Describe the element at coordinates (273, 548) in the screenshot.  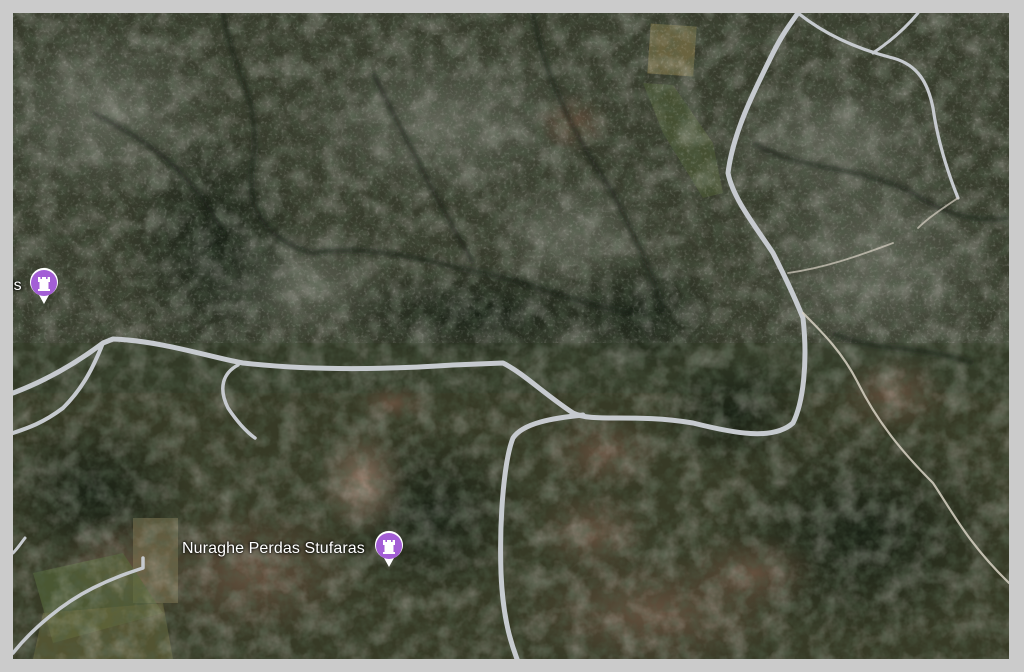
I see `poi-label: Nuraghe Perdas Stufaras` at that location.